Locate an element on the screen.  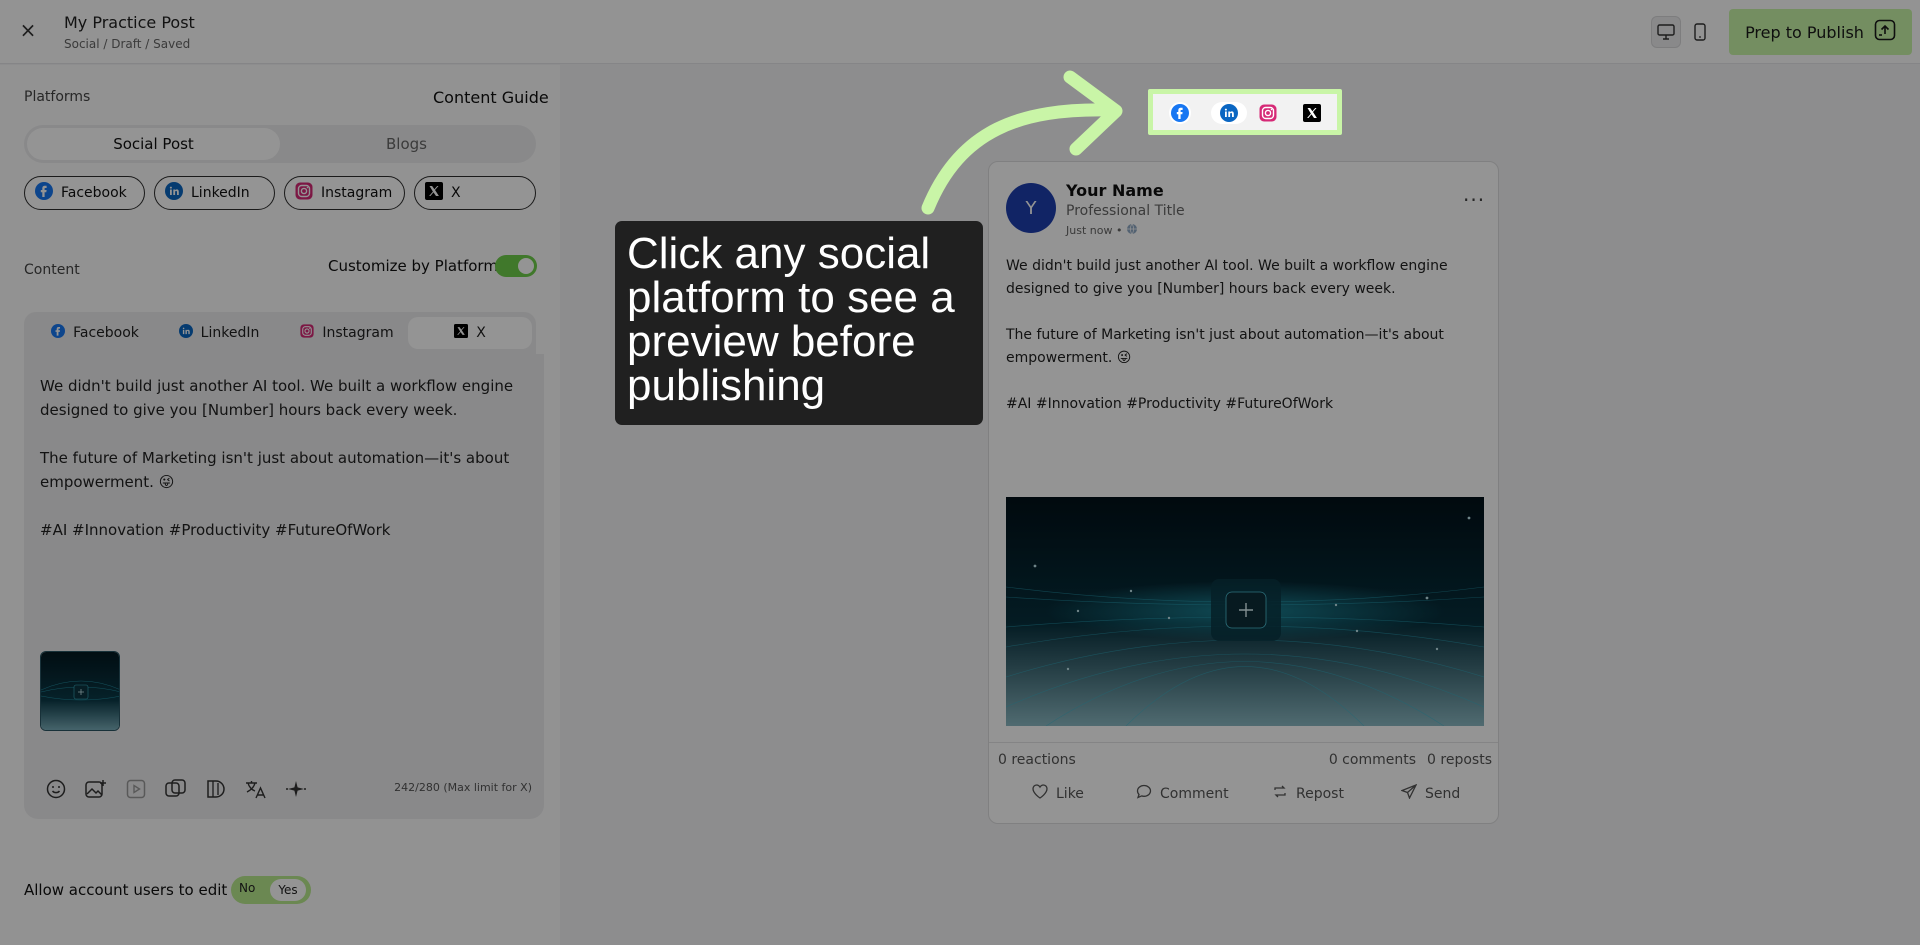
pointer-arrow-icon is located at coordinates (1022, 142).